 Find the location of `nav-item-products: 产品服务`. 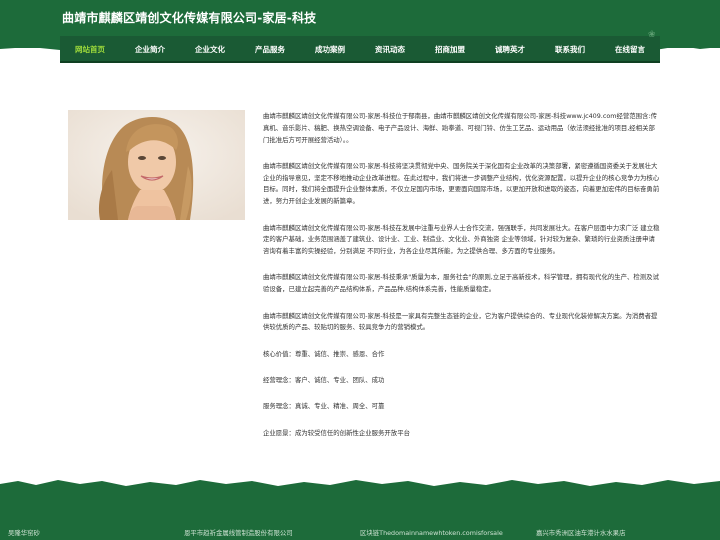

nav-item-products: 产品服务 is located at coordinates (270, 48).